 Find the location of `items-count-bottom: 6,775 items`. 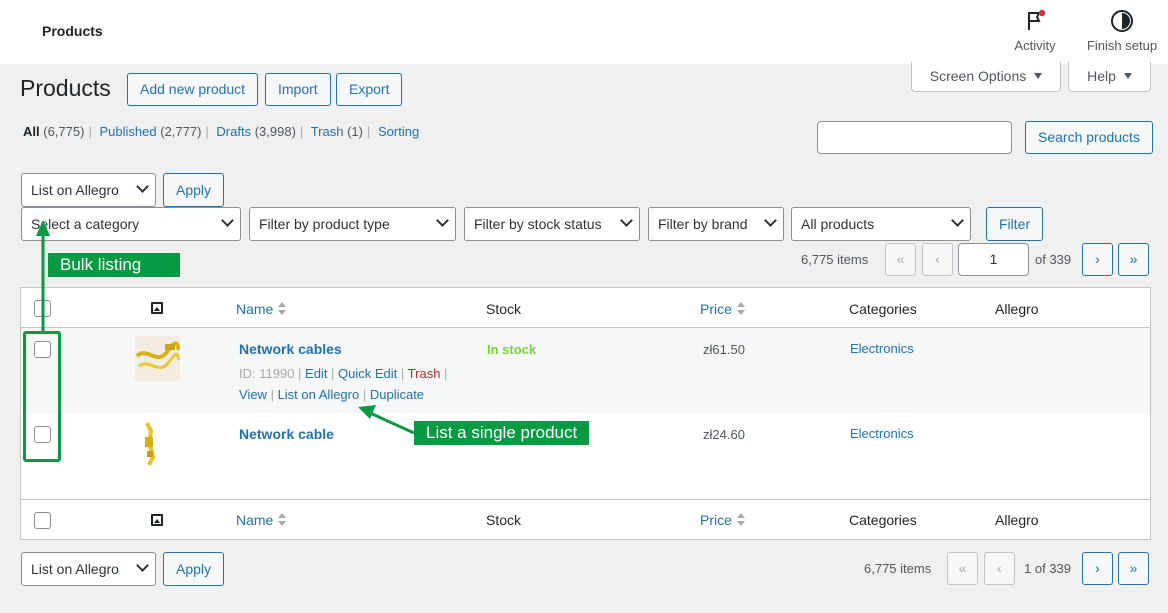

items-count-bottom: 6,775 items is located at coordinates (898, 568).